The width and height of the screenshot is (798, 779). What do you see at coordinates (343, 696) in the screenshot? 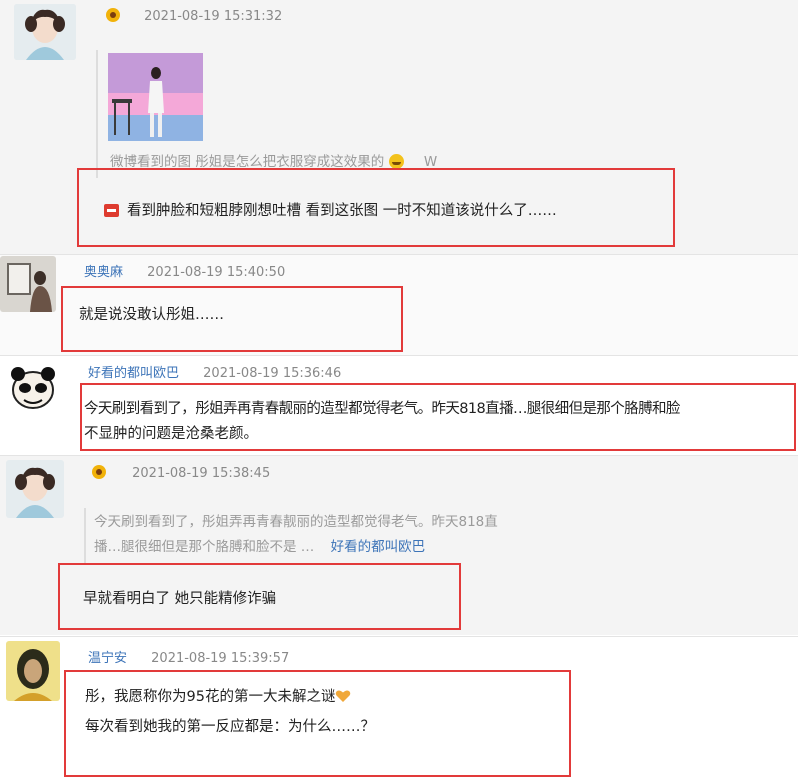
I see `orange-heart-icon` at bounding box center [343, 696].